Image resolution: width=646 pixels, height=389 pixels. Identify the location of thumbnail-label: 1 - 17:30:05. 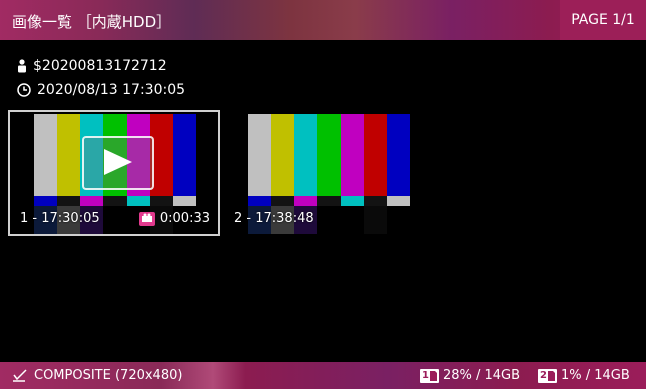
(60, 218).